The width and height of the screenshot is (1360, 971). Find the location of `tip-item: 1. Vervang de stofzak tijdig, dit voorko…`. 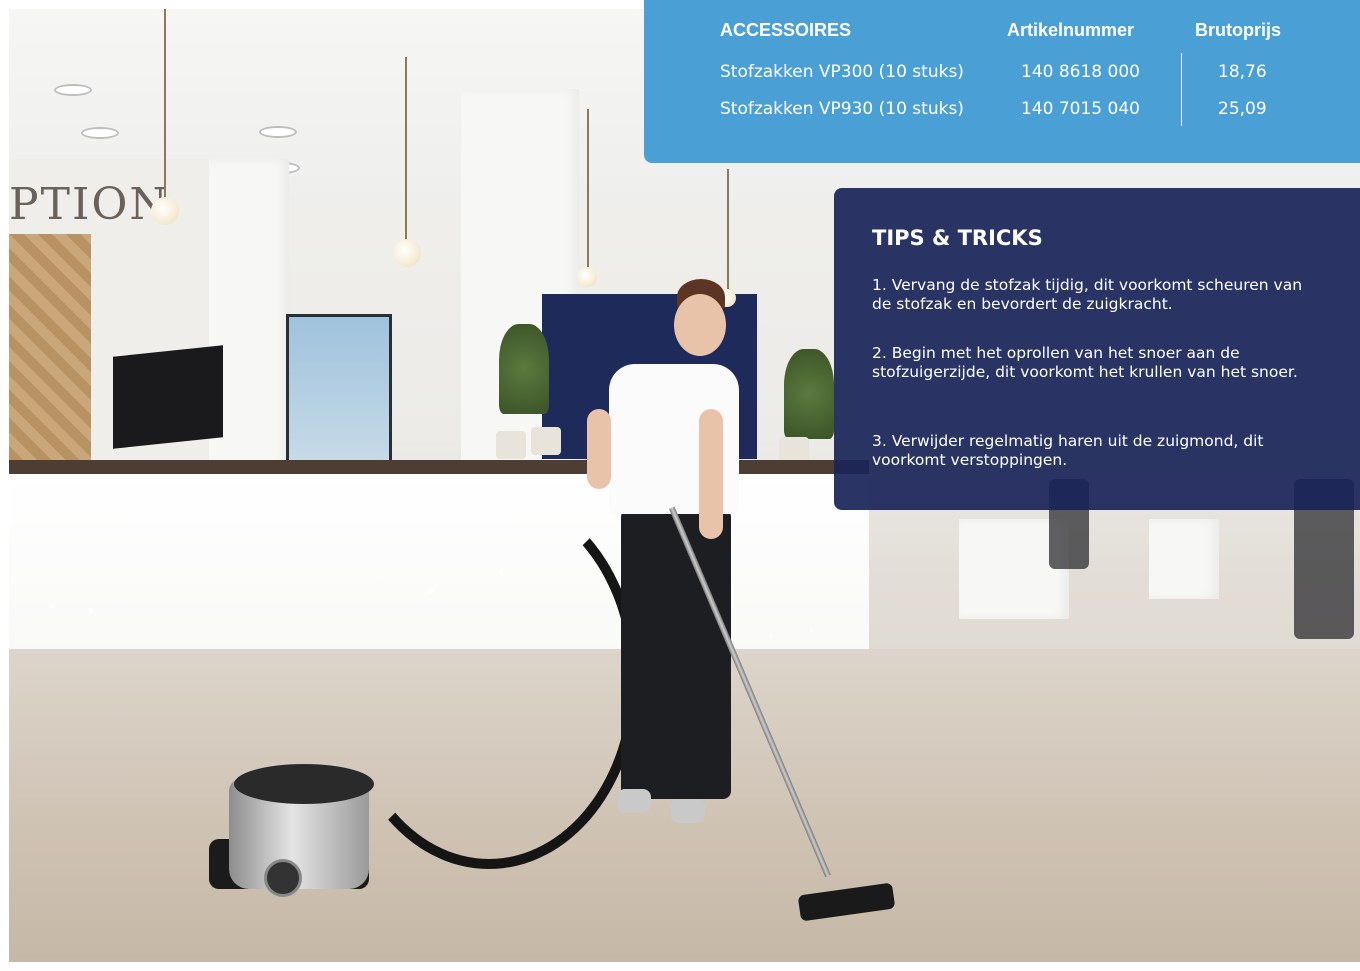

tip-item: 1. Vervang de stofzak tijdig, dit voorko… is located at coordinates (1087, 294).